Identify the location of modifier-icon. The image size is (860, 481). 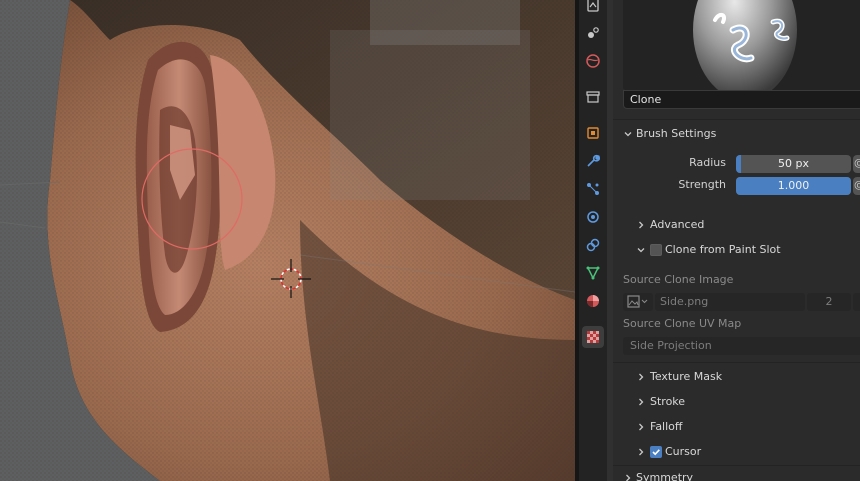
(593, 160).